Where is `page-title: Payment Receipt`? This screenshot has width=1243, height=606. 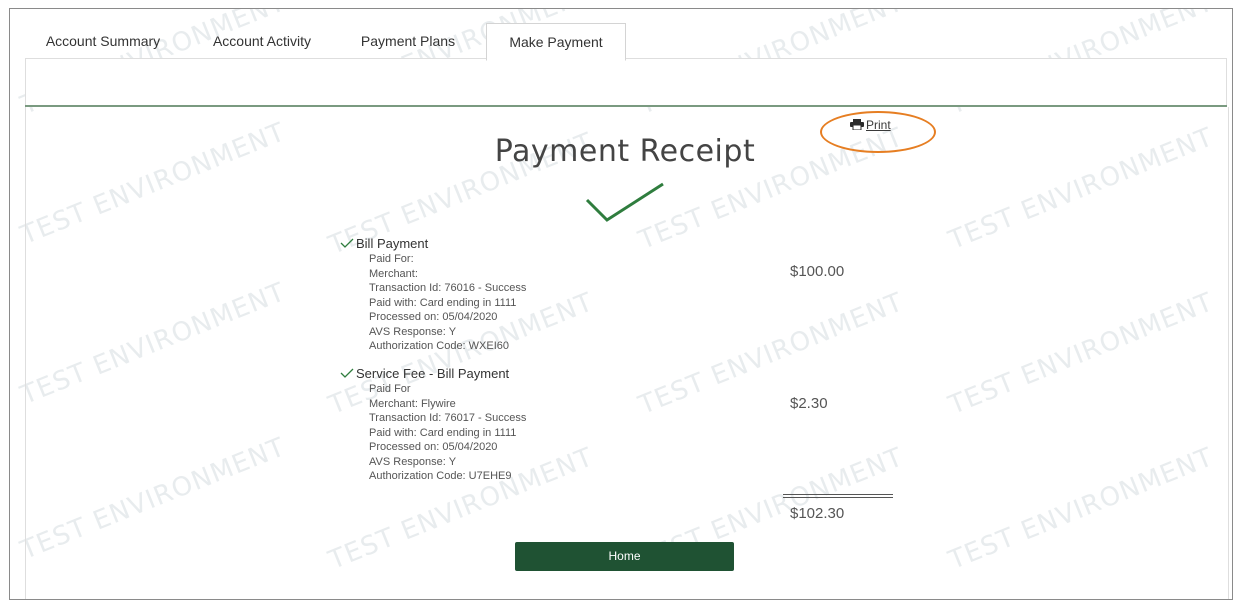
page-title: Payment Receipt is located at coordinates (625, 151).